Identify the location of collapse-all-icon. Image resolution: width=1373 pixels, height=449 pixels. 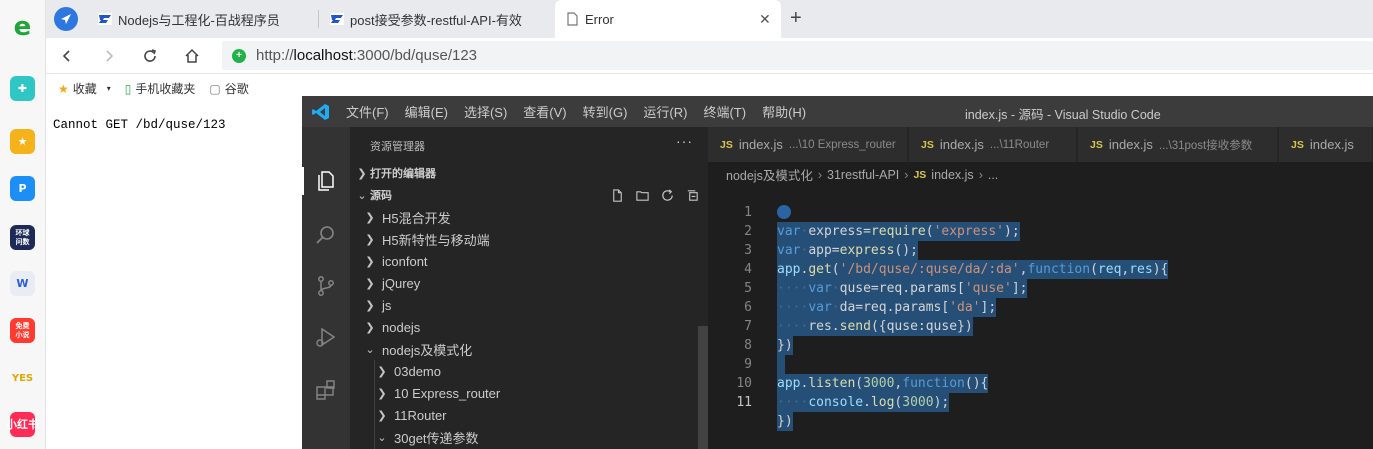
(692, 195).